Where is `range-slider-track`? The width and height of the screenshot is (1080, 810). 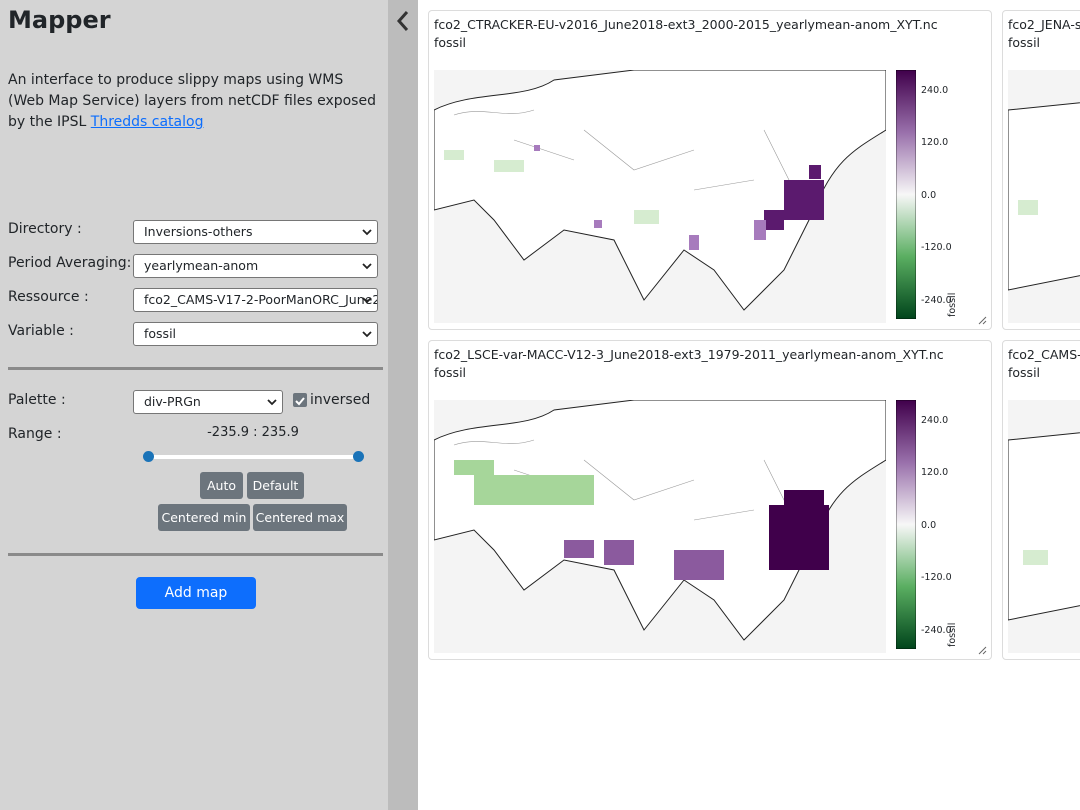
range-slider-track is located at coordinates (253, 457).